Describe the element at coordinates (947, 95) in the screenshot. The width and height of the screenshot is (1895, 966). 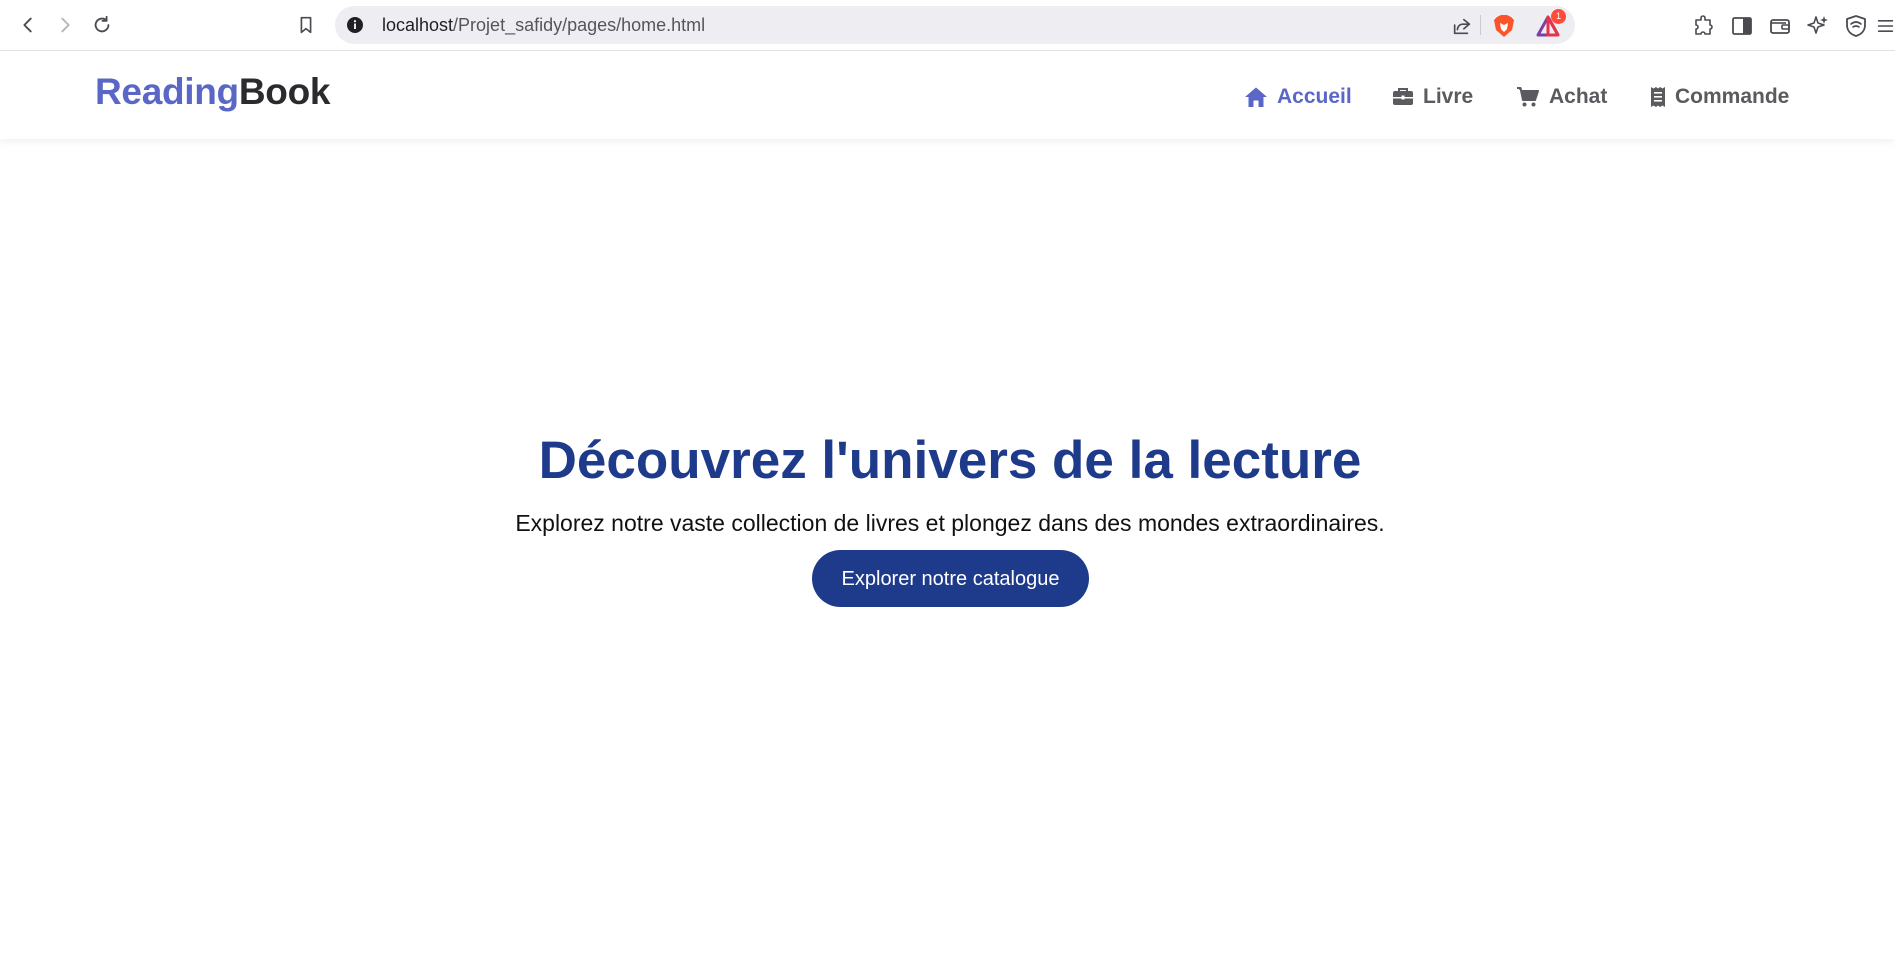
I see `site-header: ReadingBook Accueil Livre Achat Commande` at that location.